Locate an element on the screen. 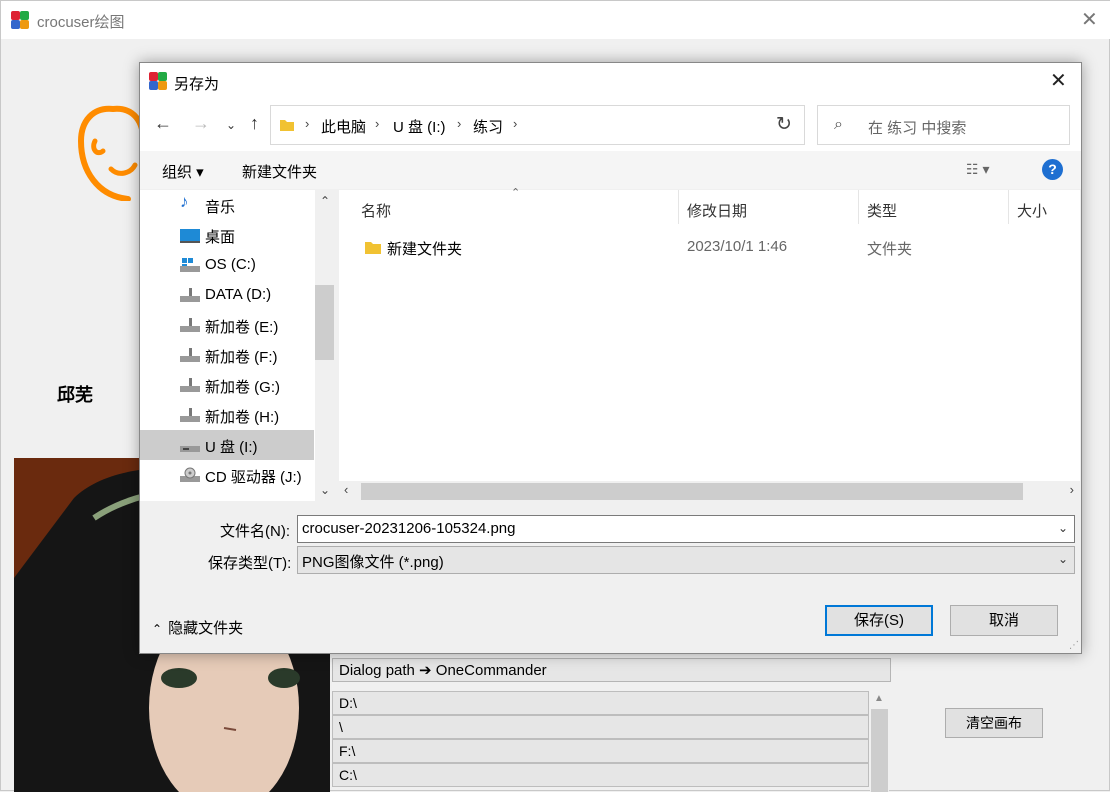 This screenshot has width=1110, height=792. main-window-title: crocuser绘图 is located at coordinates (81, 22).